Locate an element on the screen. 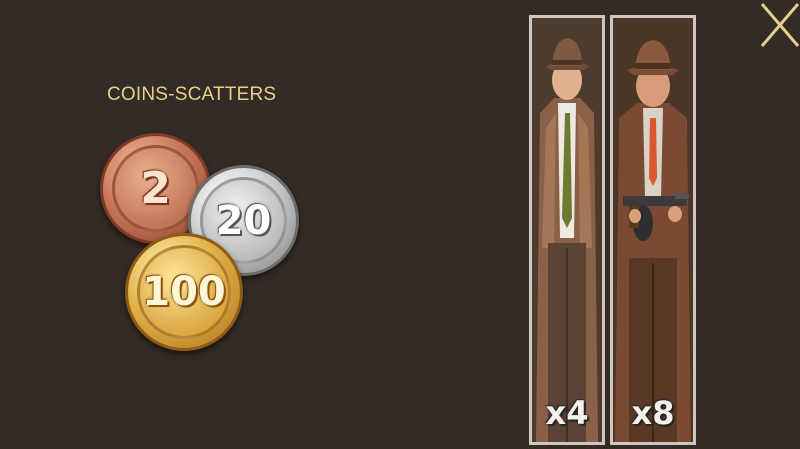 Image resolution: width=800 pixels, height=449 pixels. multiplier-x4: x4 is located at coordinates (567, 413).